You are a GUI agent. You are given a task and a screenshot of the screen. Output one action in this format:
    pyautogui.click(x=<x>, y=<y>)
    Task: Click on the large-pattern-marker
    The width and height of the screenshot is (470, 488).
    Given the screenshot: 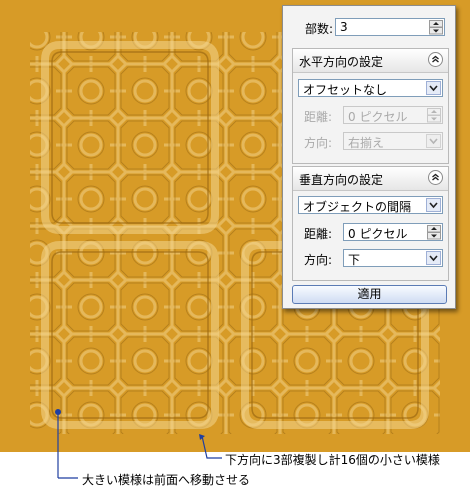 What is the action you would take?
    pyautogui.click(x=58, y=412)
    